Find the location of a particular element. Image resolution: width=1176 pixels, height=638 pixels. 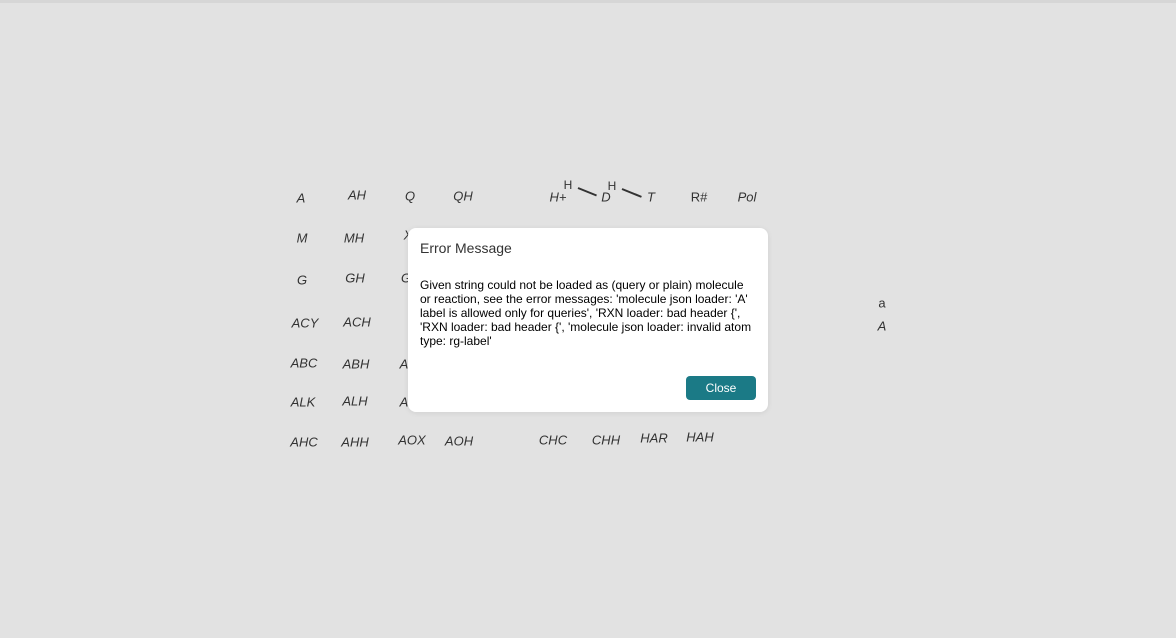

atom-label-Q: Q is located at coordinates (410, 196).